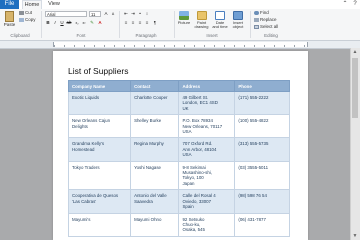 The height and width of the screenshot is (240, 360). Describe the element at coordinates (261, 13) in the screenshot. I see `find-button: Find` at that location.